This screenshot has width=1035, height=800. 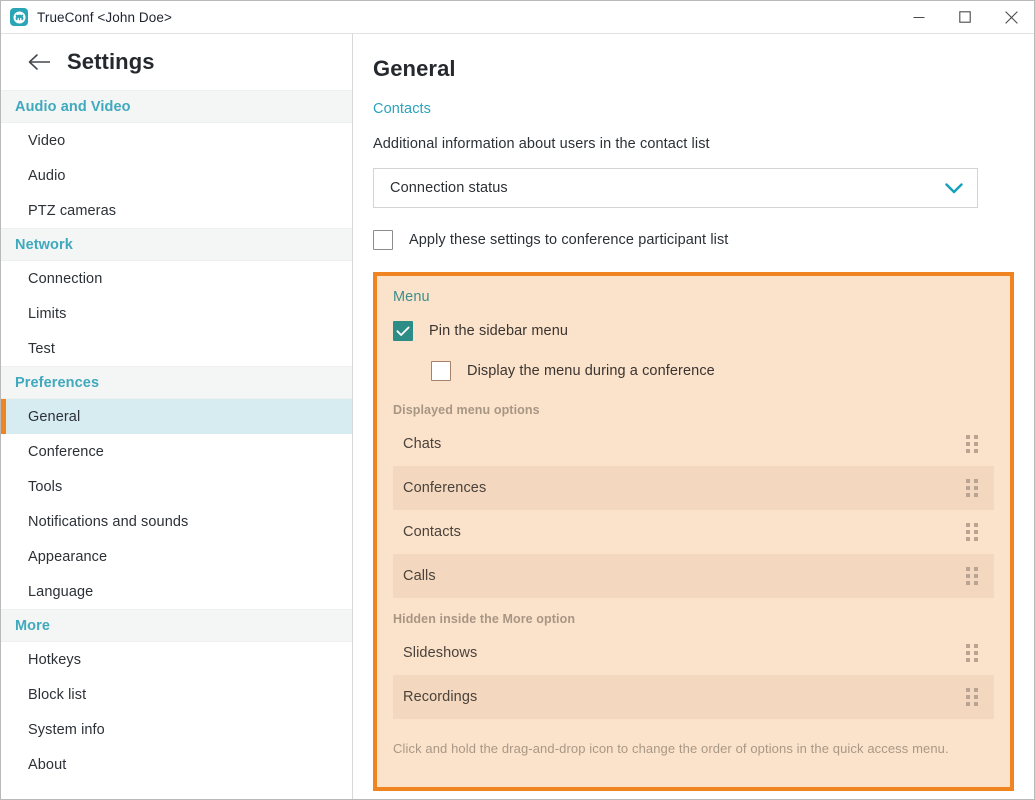 I want to click on title-bar: TrueConf <John Doe>, so click(x=517, y=17).